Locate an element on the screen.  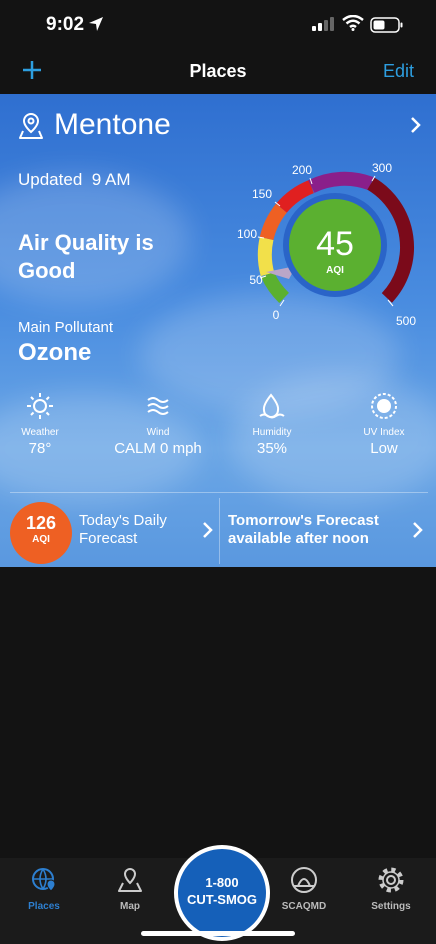
tab-places: Places is located at coordinates (44, 889).